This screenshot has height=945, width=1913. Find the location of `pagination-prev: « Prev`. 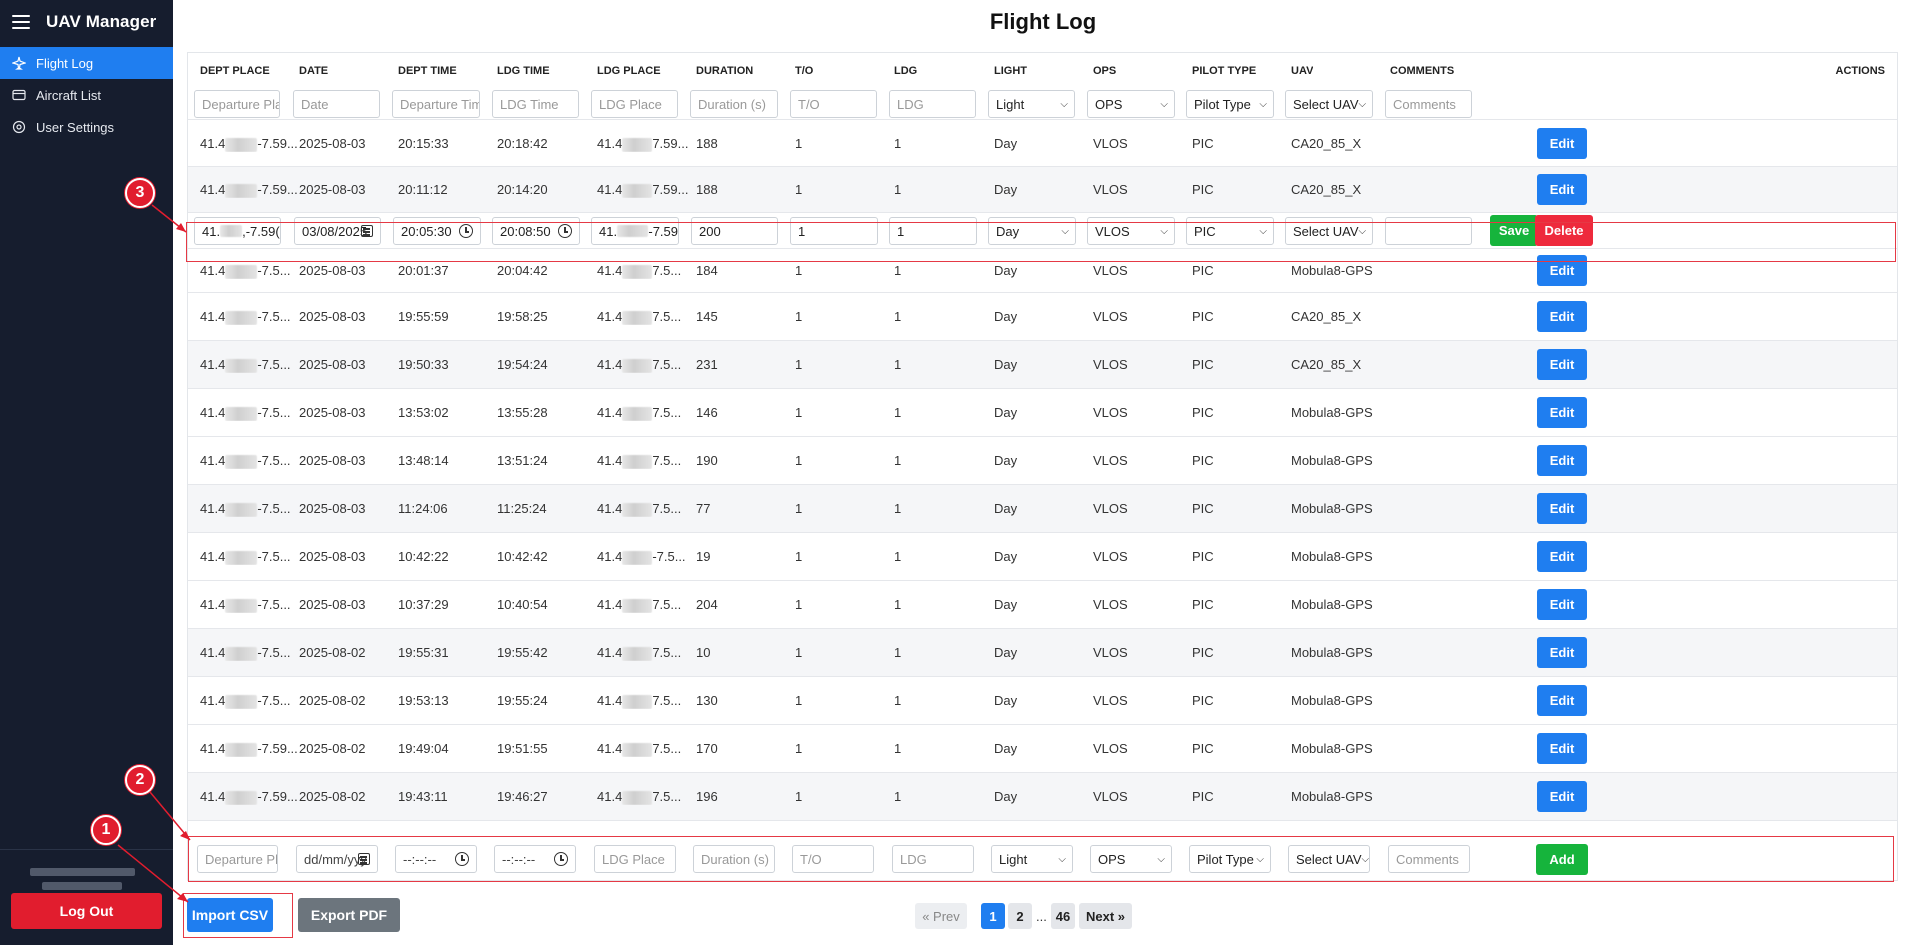

pagination-prev: « Prev is located at coordinates (941, 916).